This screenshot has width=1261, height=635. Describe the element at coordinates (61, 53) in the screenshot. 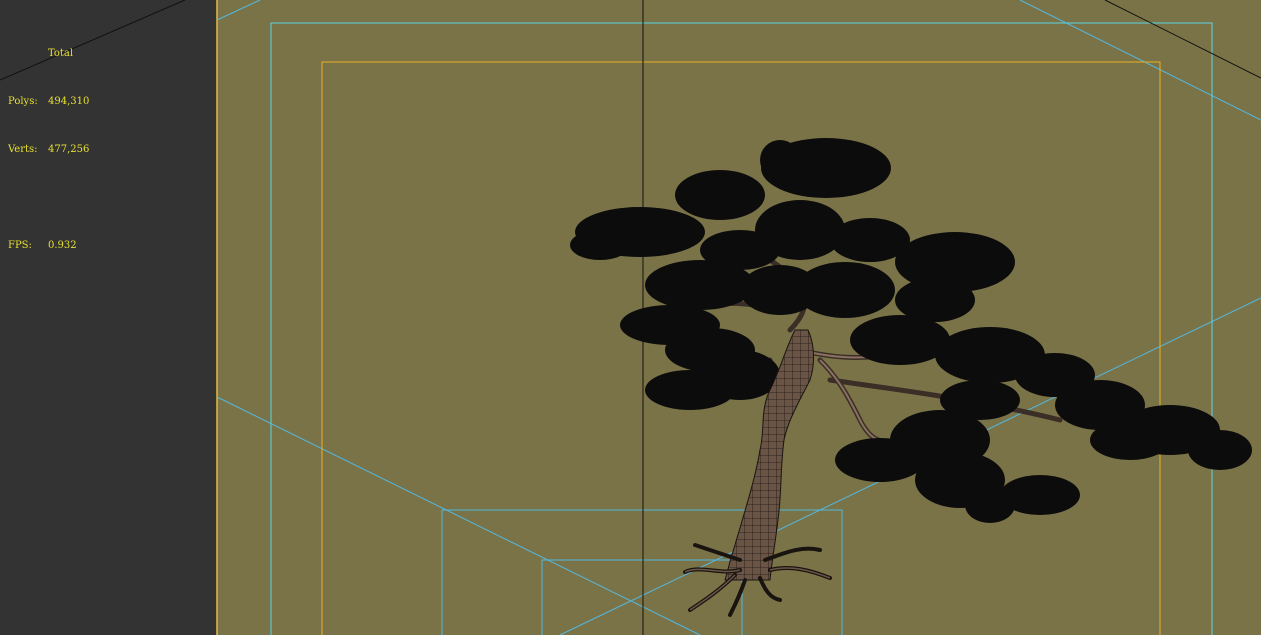

I see `stats-header: Total` at that location.